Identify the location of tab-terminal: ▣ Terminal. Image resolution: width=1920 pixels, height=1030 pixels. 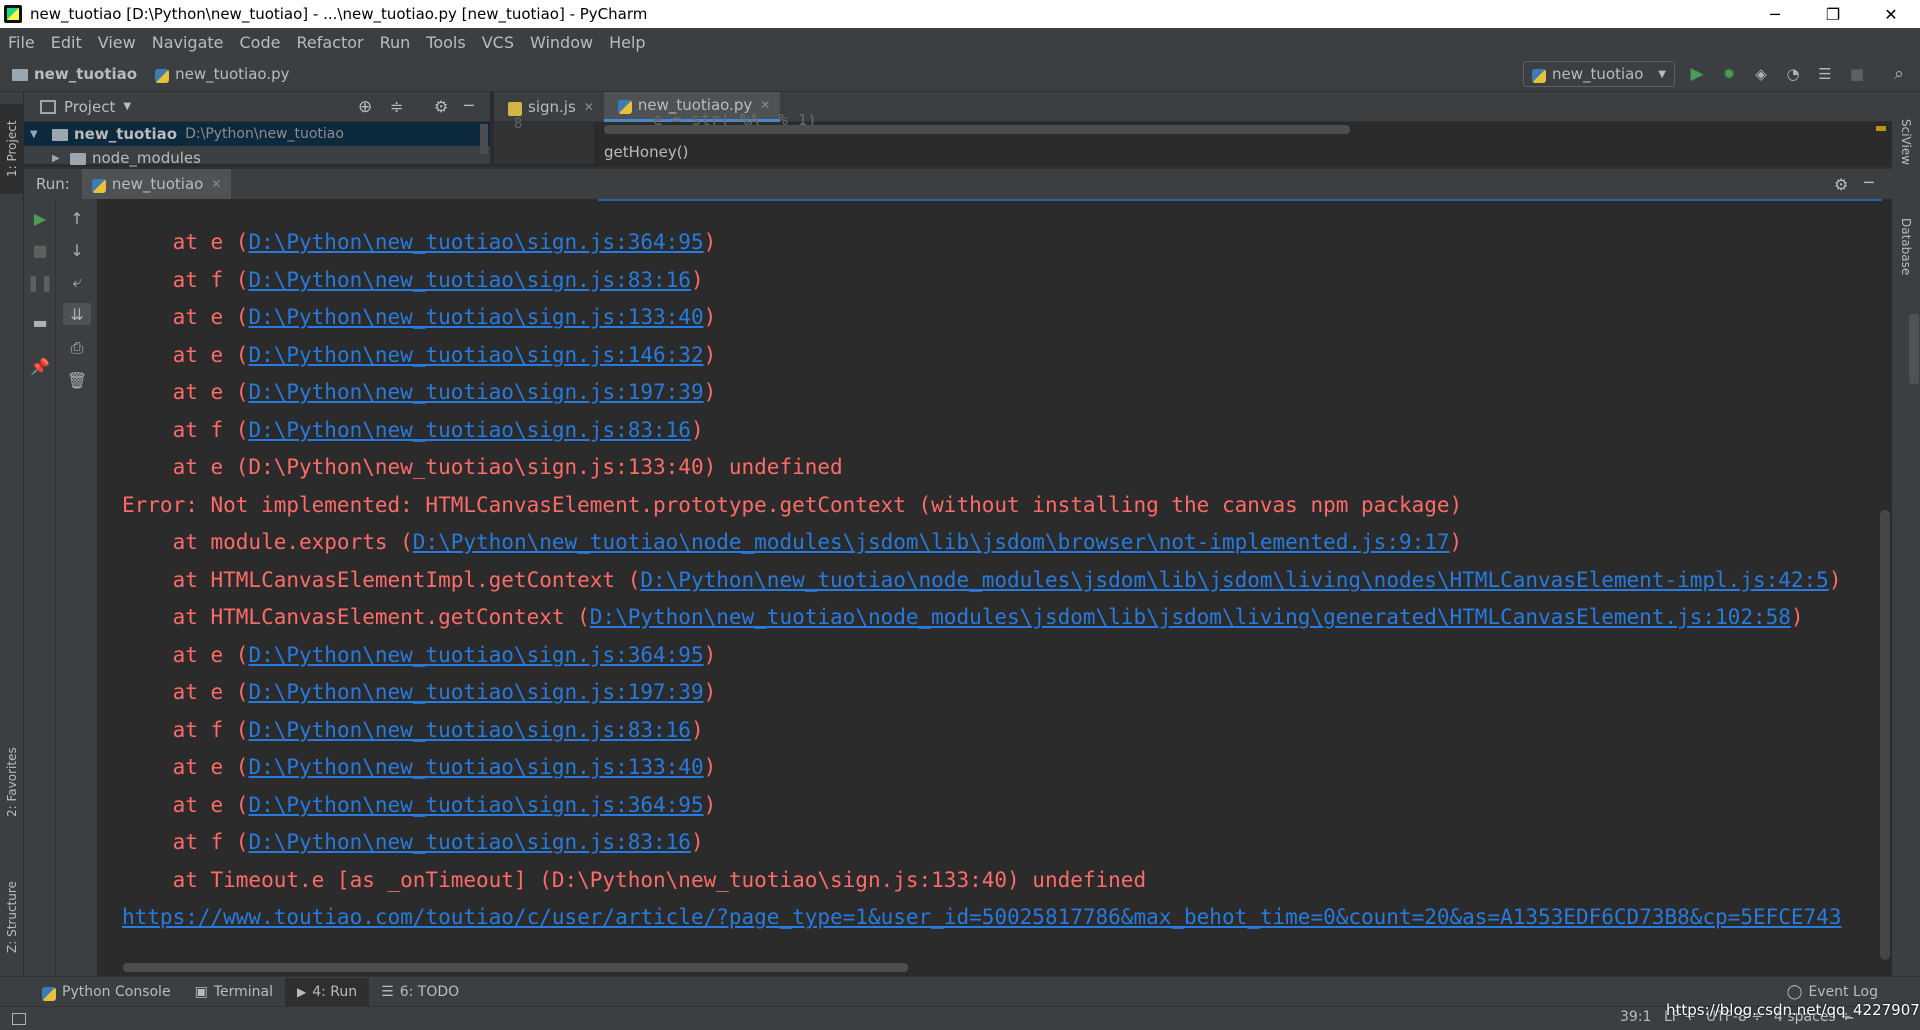
(234, 992).